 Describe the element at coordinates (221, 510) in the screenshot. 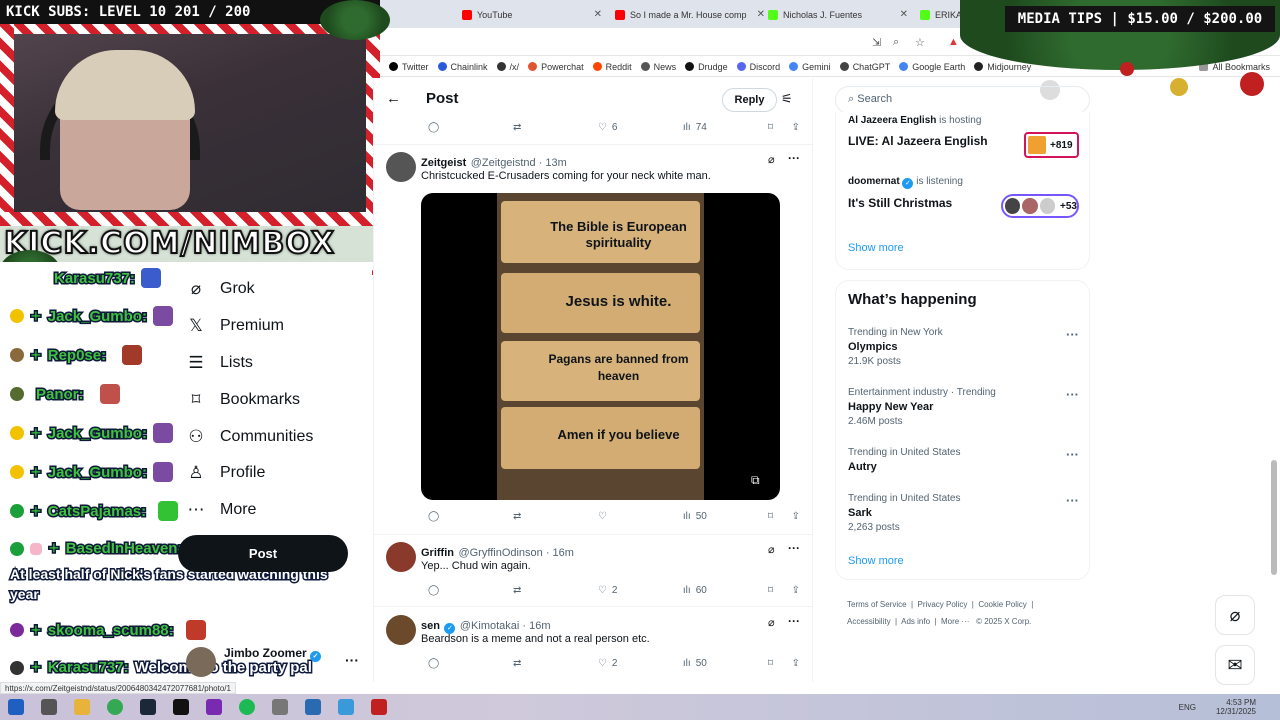

I see `nav-more: ⋯ More` at that location.